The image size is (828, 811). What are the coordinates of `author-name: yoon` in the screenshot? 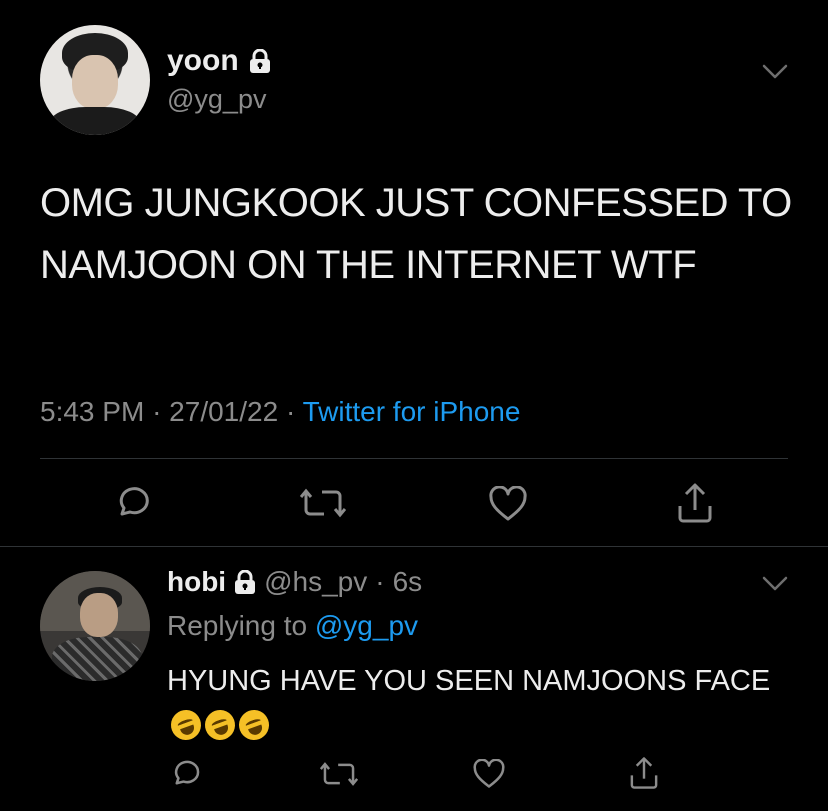 It's located at (203, 61).